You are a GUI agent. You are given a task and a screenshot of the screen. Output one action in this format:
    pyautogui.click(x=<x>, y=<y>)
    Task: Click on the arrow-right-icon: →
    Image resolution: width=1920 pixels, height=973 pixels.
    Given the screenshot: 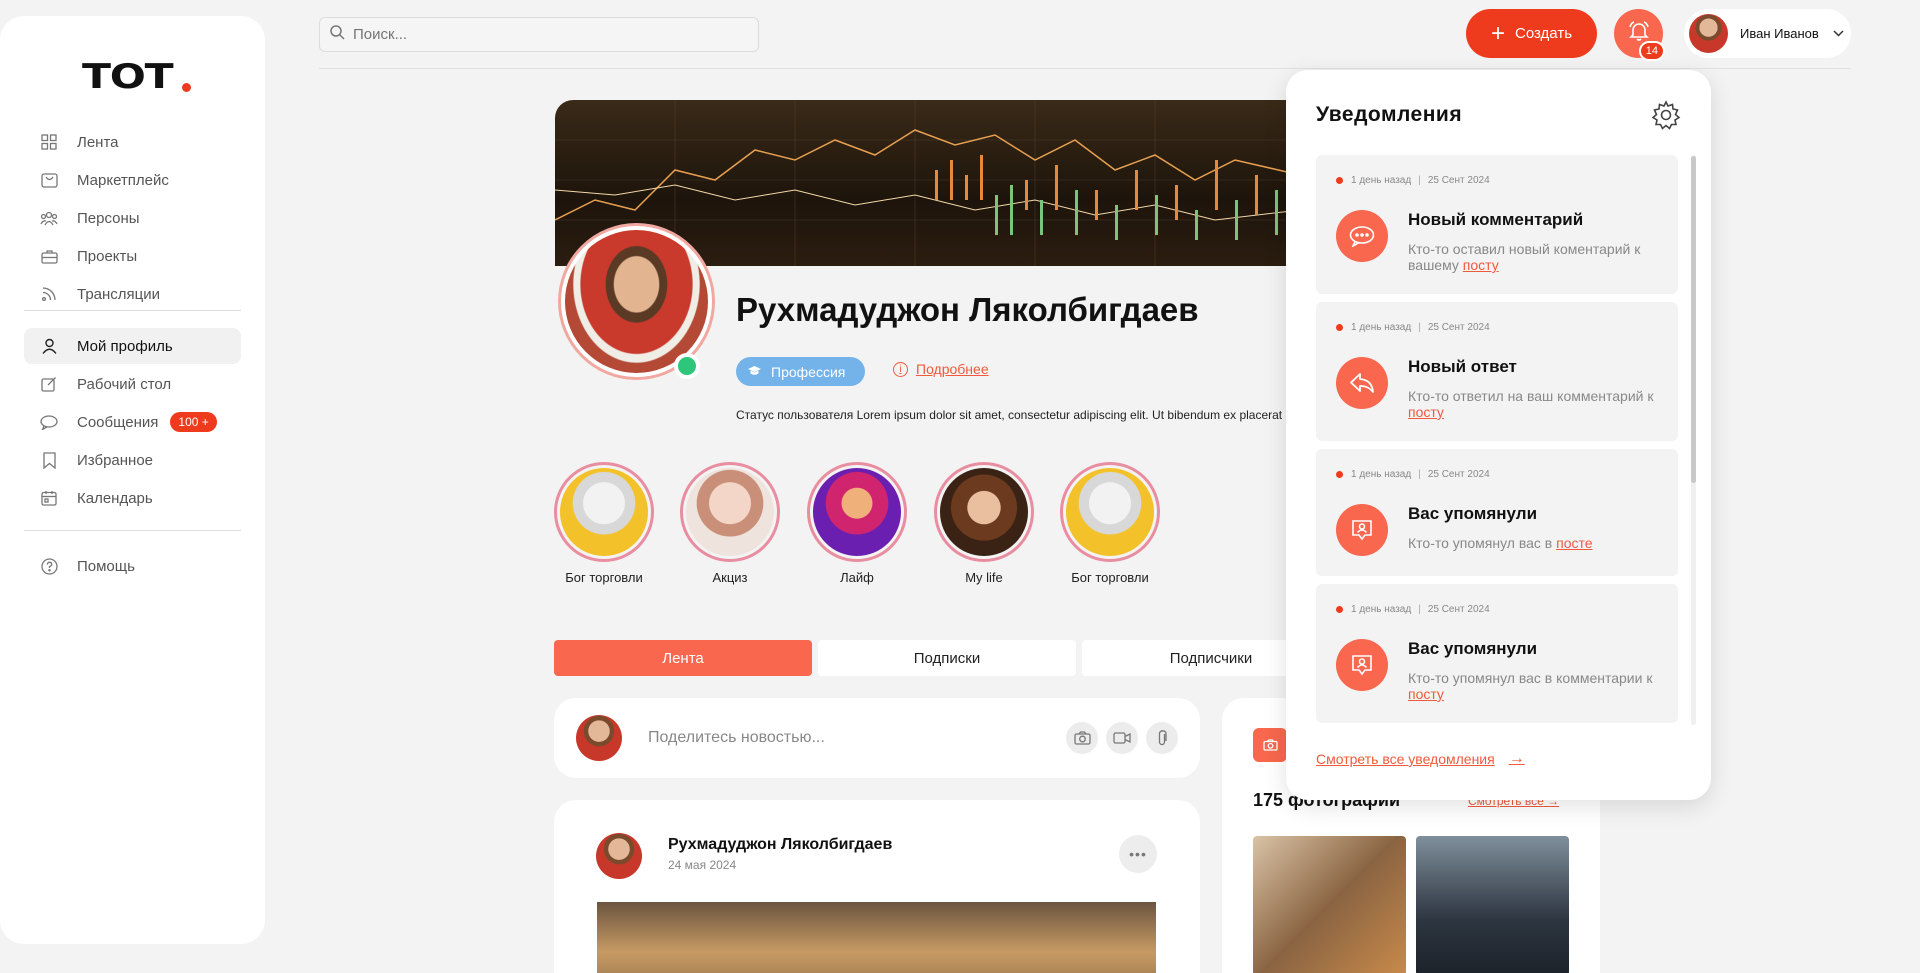 What is the action you would take?
    pyautogui.click(x=1516, y=758)
    